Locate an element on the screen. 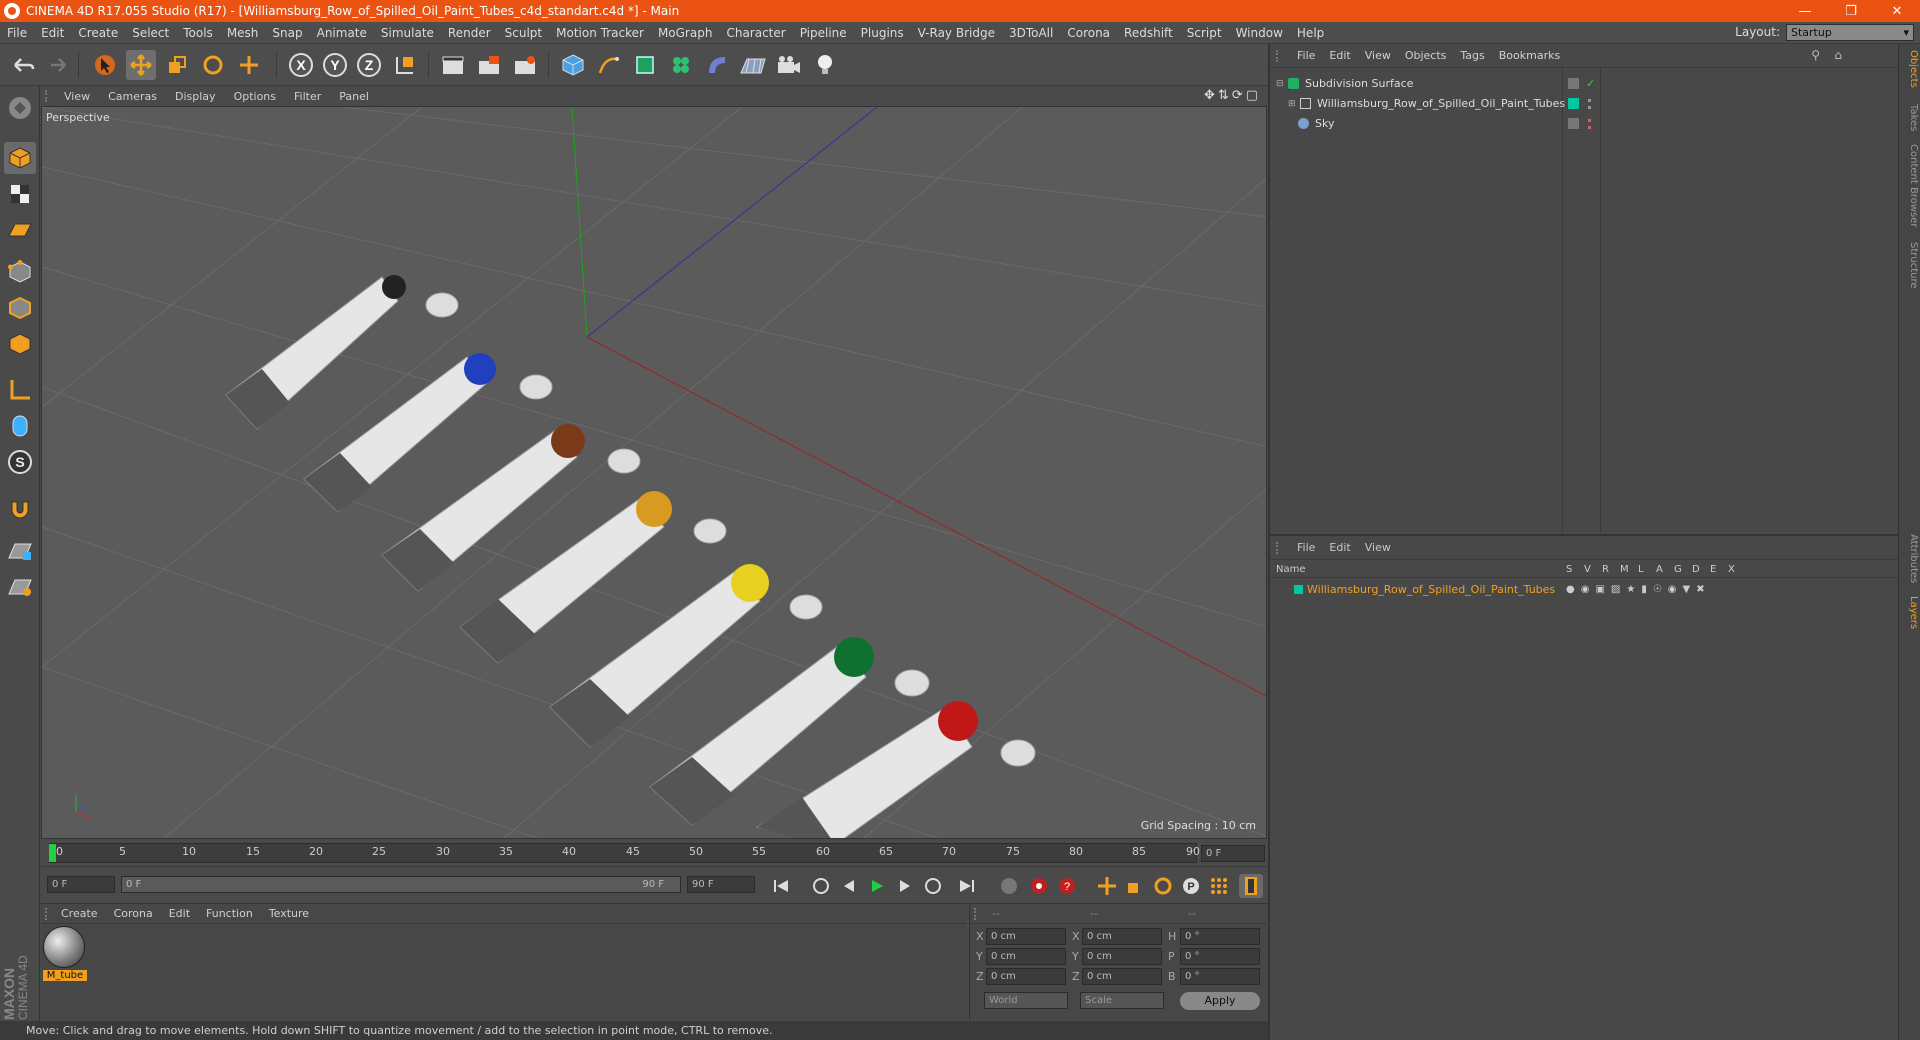 The width and height of the screenshot is (1920, 1040). menu-select: Select is located at coordinates (150, 33).